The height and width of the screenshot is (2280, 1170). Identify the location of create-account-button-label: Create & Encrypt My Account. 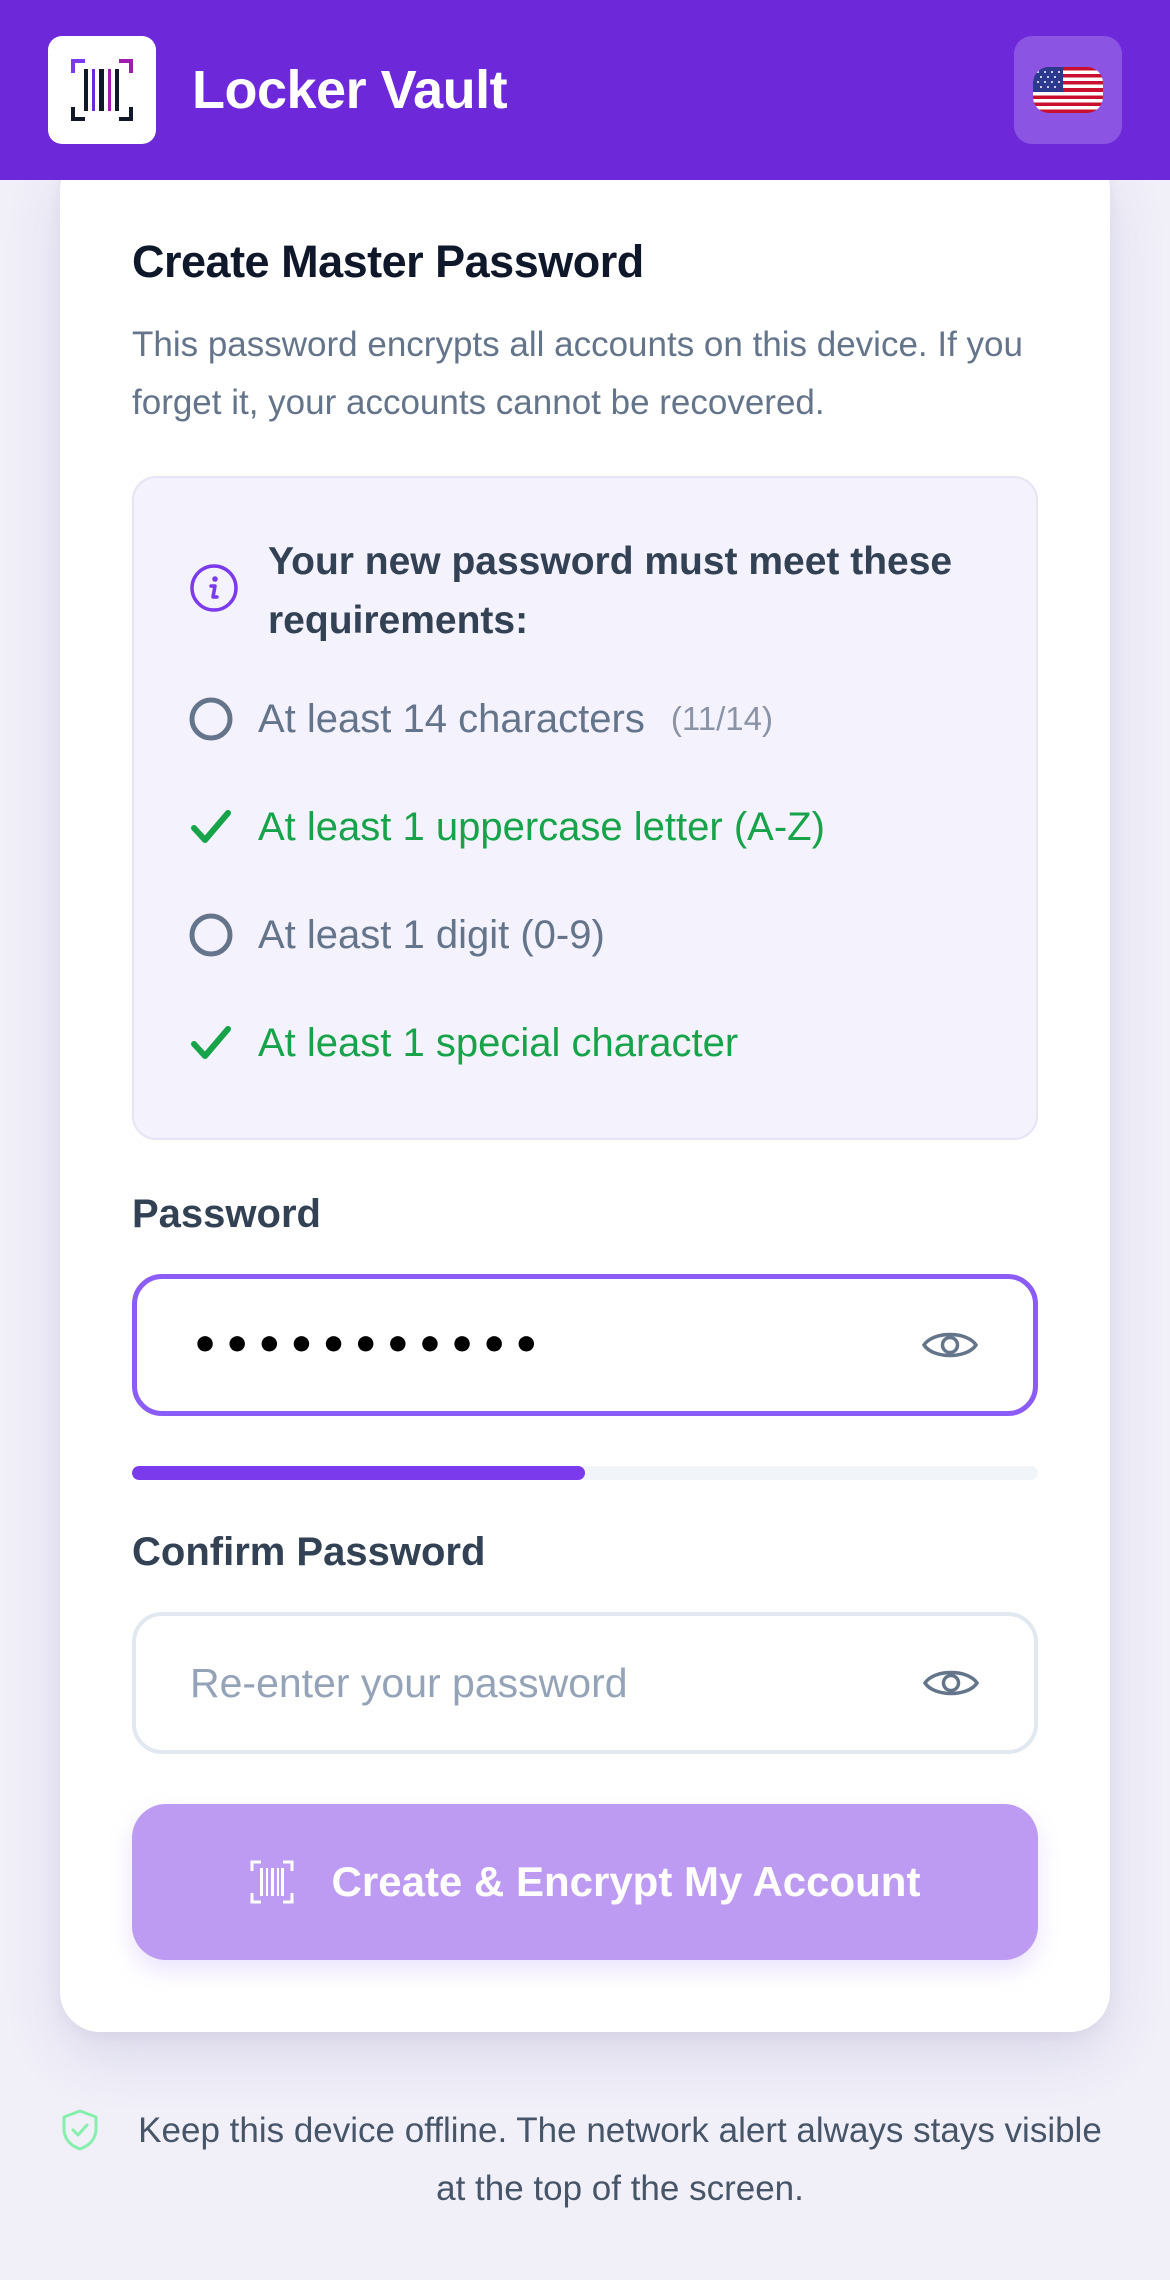
(626, 1881).